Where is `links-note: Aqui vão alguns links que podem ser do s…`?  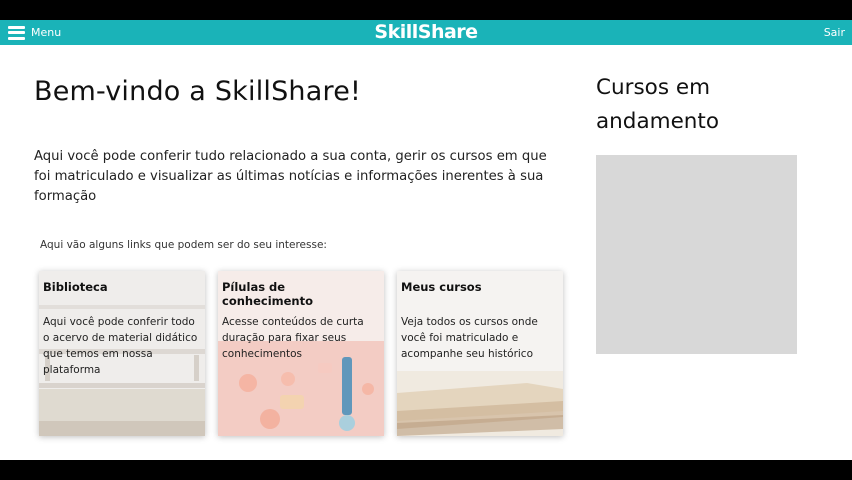
links-note: Aqui vão alguns links que podem ser do s… is located at coordinates (183, 245).